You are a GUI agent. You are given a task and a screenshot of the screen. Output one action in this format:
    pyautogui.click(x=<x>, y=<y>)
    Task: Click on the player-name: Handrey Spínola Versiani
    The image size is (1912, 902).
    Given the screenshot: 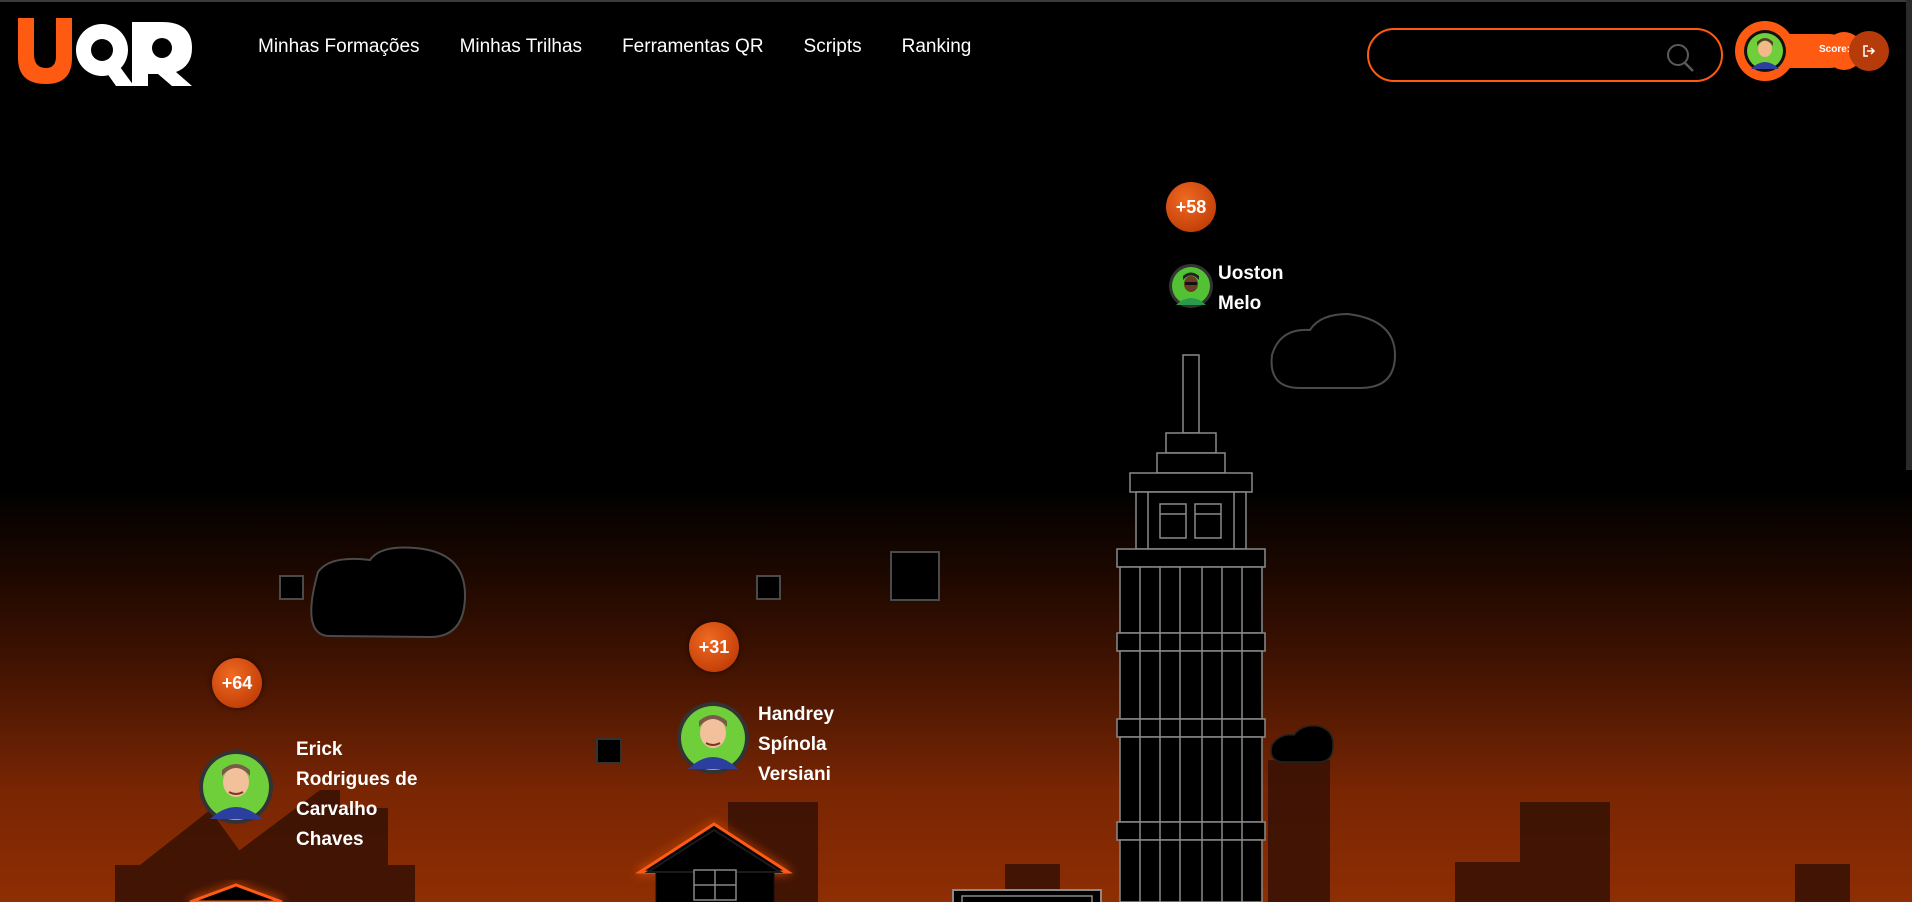 What is the action you would take?
    pyautogui.click(x=796, y=744)
    